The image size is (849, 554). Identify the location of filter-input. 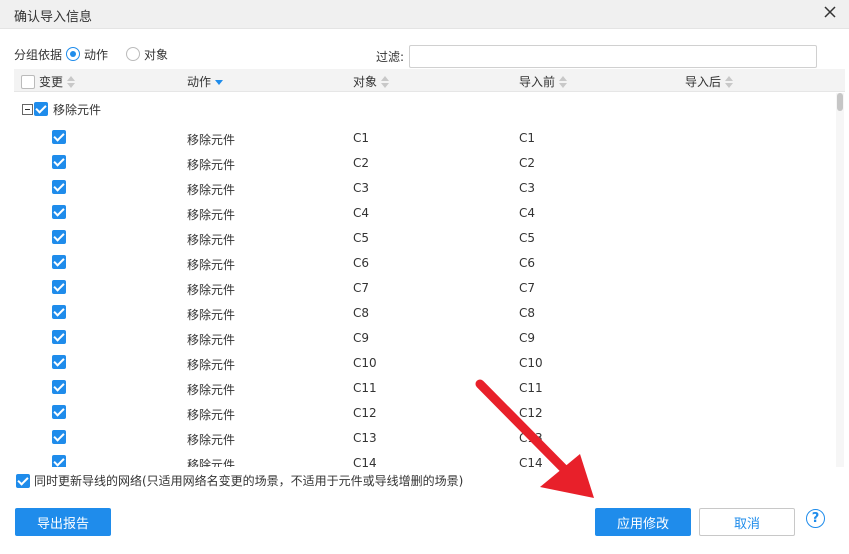
(613, 56).